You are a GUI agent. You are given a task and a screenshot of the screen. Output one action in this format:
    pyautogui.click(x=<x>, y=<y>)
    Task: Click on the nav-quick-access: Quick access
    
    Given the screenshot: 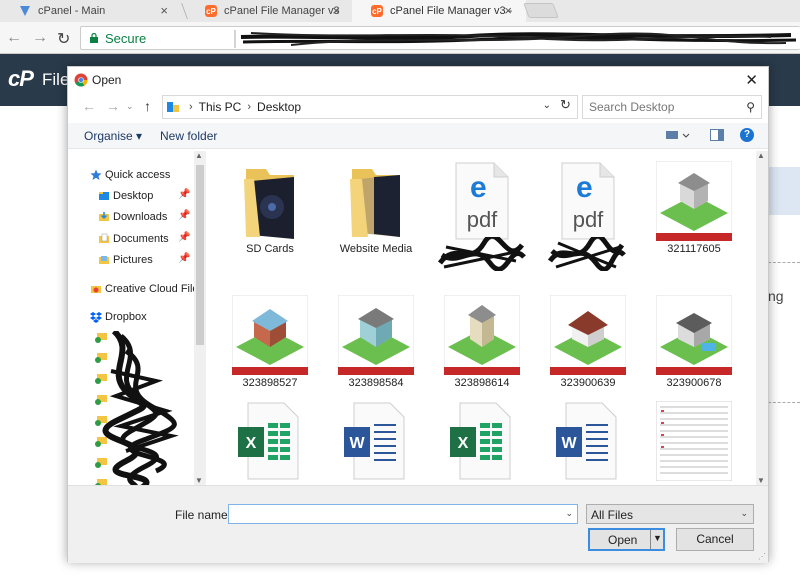 What is the action you would take?
    pyautogui.click(x=130, y=175)
    